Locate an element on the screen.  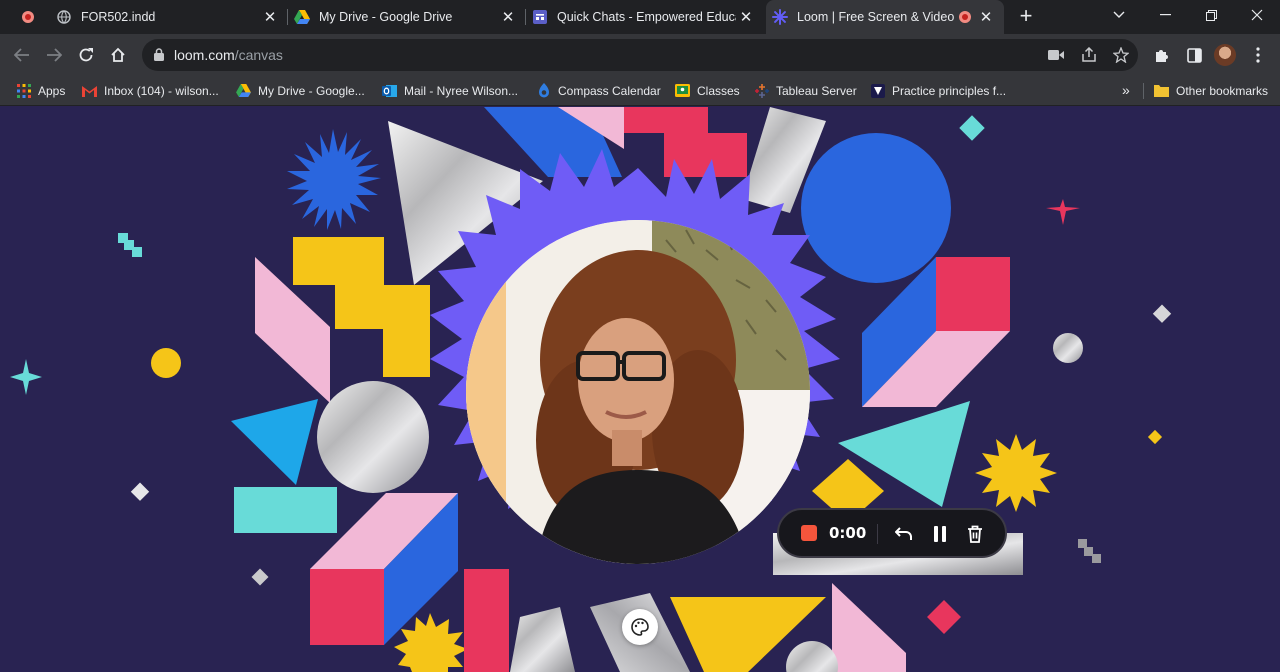
tab-google-drive: My Drive - Google Drive ✕ is located at coordinates (407, 17).